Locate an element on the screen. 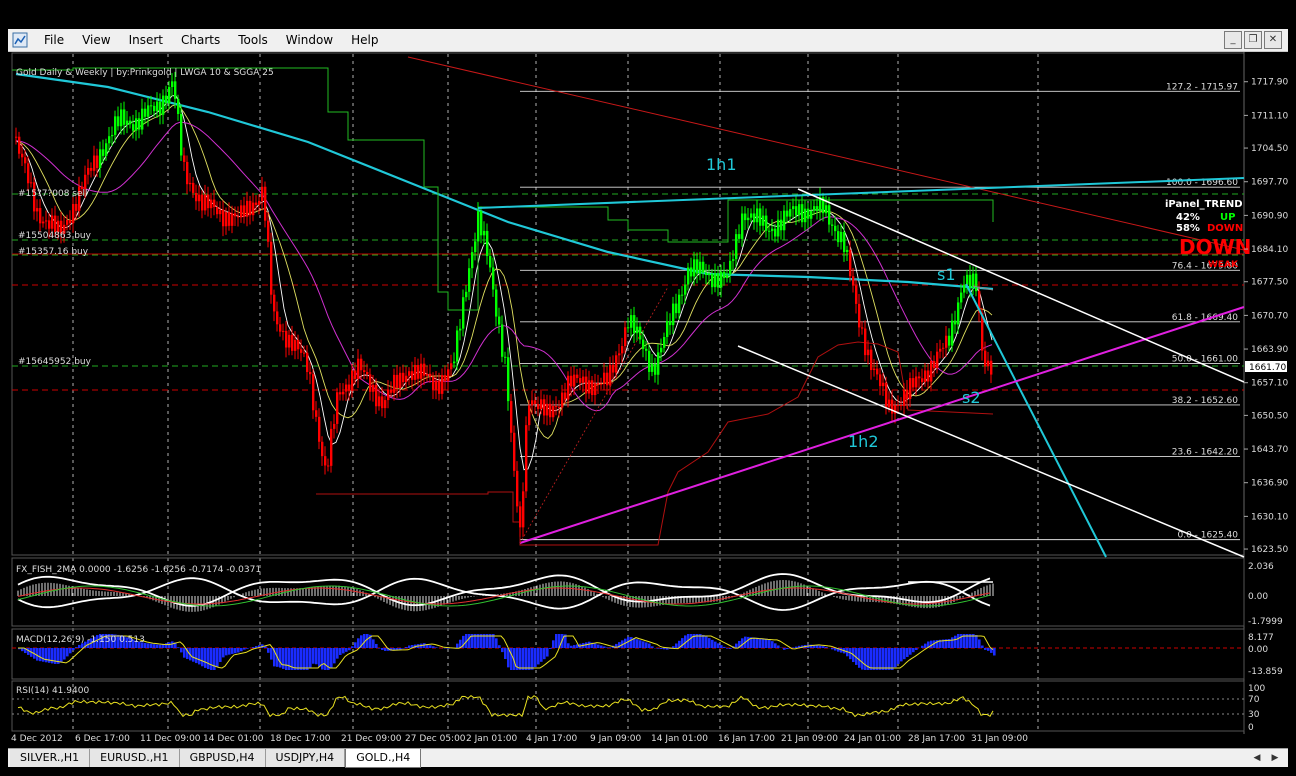  tab-gold: GOLD.,H4 is located at coordinates (383, 758).